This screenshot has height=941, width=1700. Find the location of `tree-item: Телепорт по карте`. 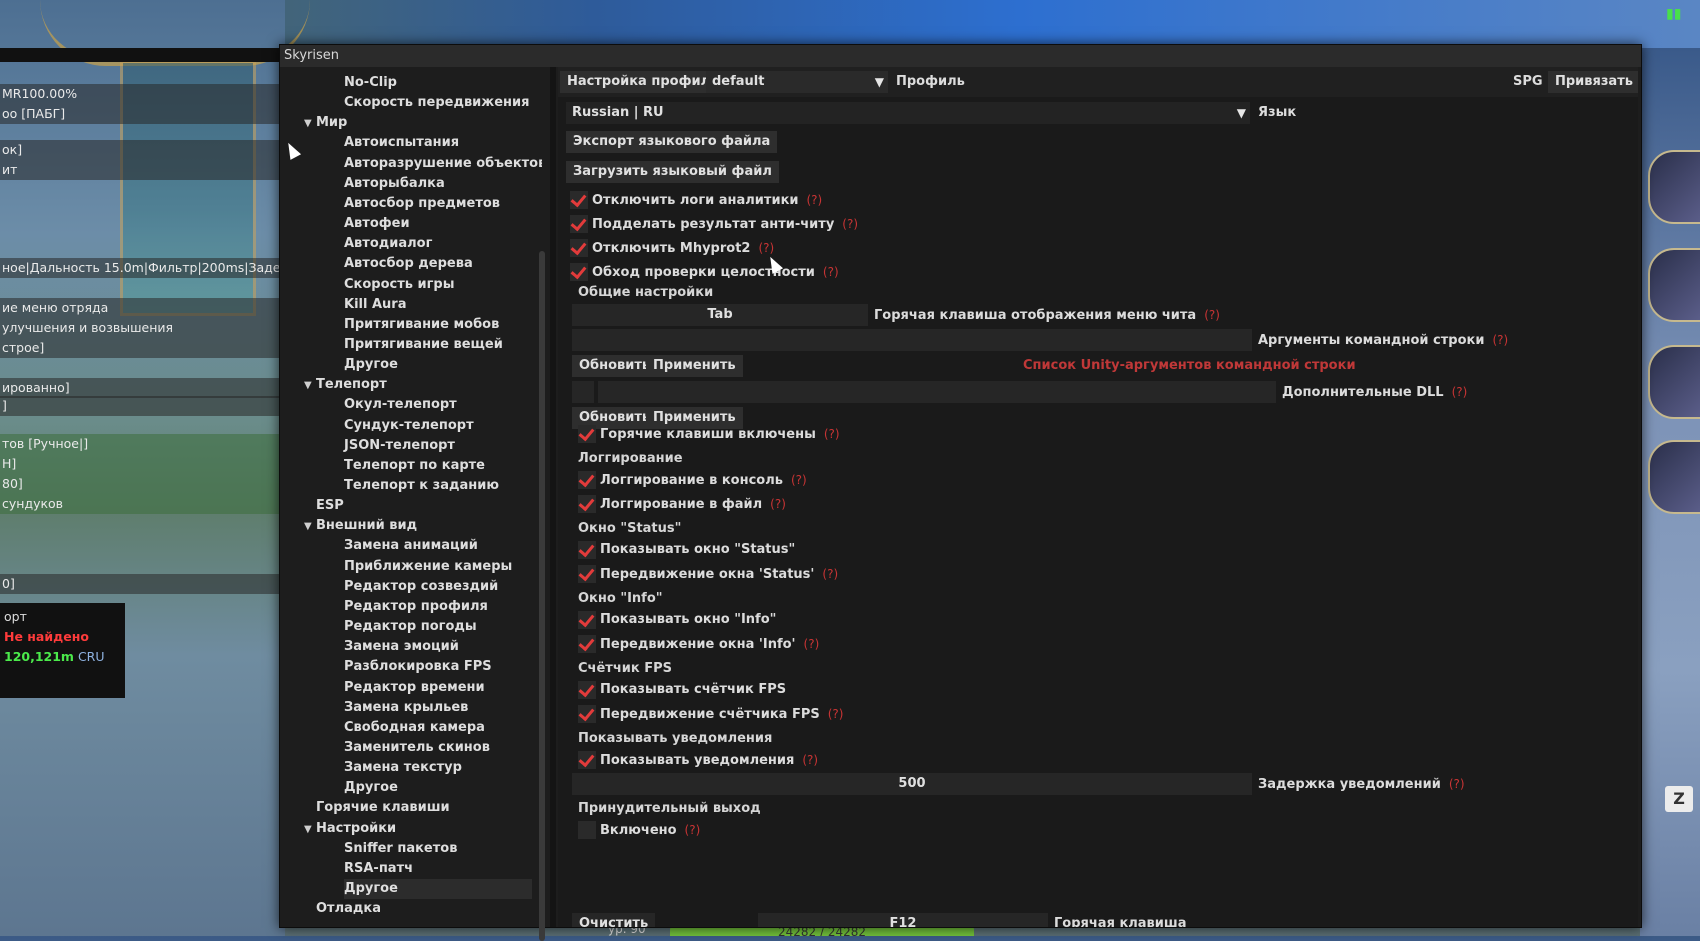

tree-item: Телепорт по карте is located at coordinates (438, 466).